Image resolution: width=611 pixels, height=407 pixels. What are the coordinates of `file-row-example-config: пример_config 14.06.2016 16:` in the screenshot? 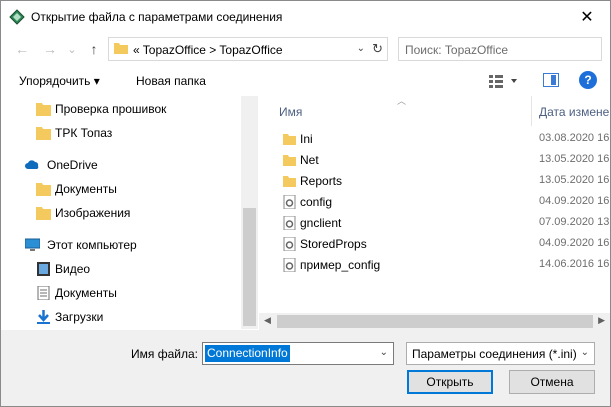 It's located at (434, 265).